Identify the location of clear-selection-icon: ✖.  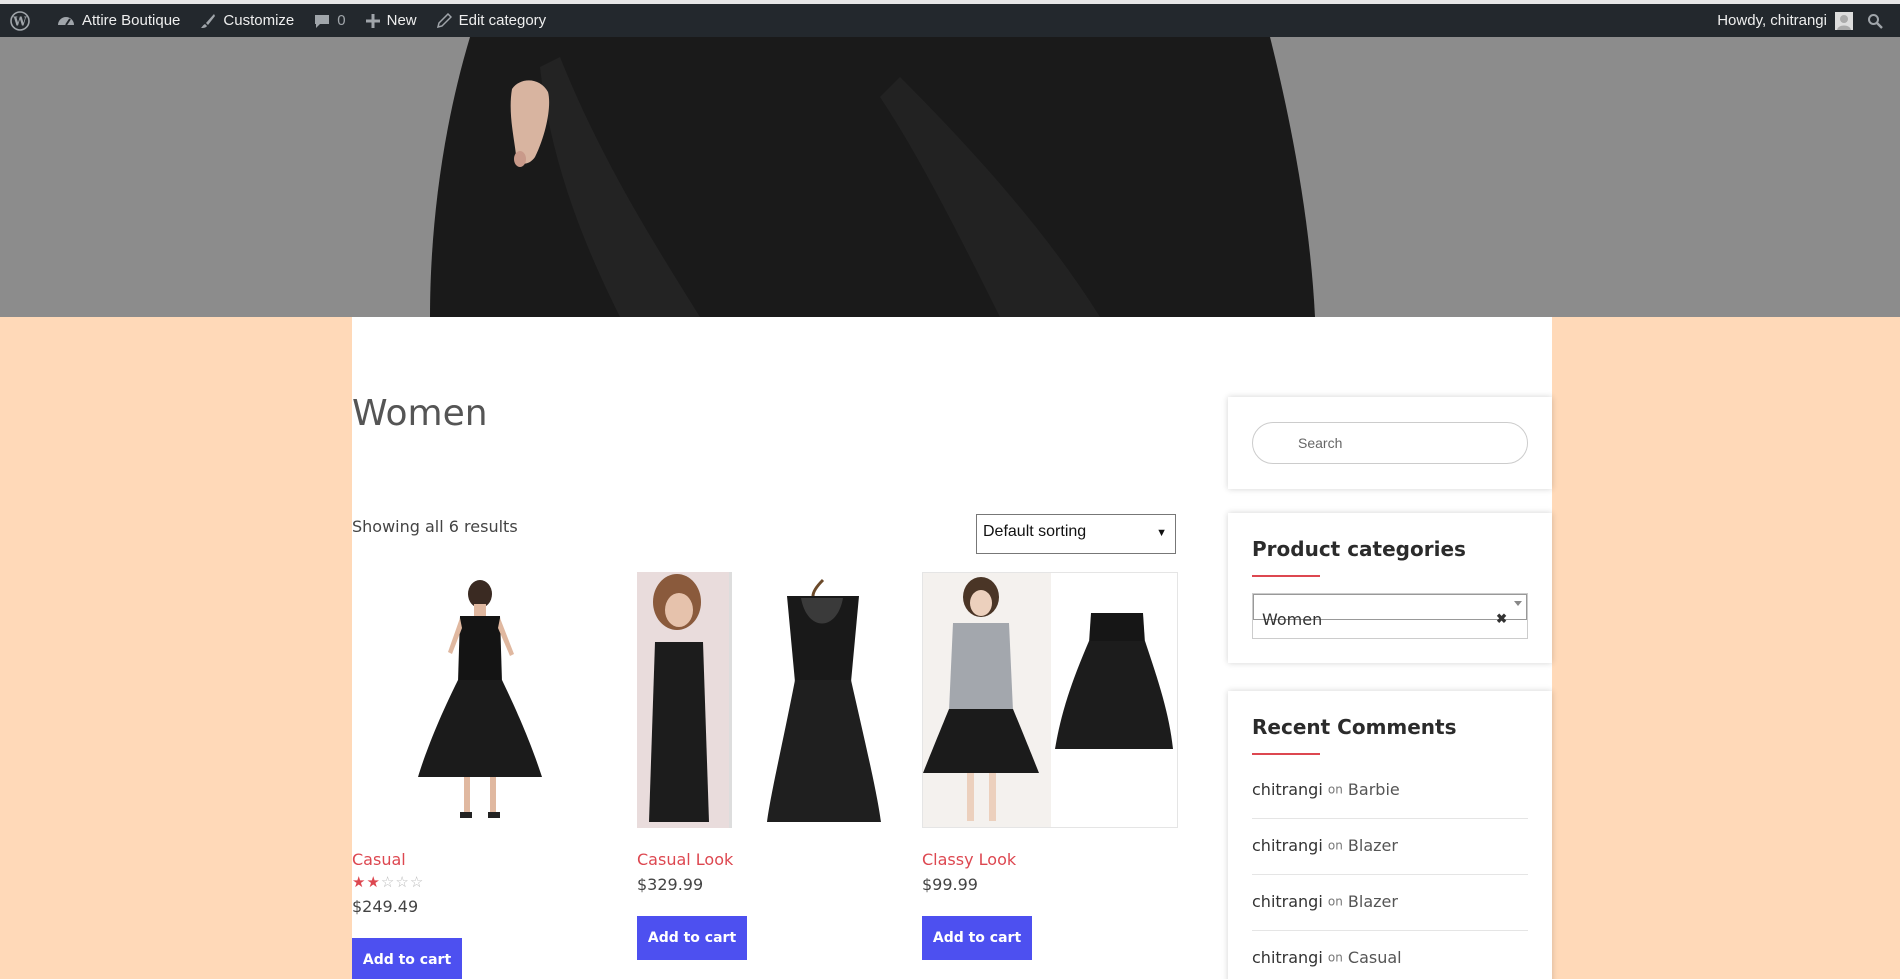
(1501, 619).